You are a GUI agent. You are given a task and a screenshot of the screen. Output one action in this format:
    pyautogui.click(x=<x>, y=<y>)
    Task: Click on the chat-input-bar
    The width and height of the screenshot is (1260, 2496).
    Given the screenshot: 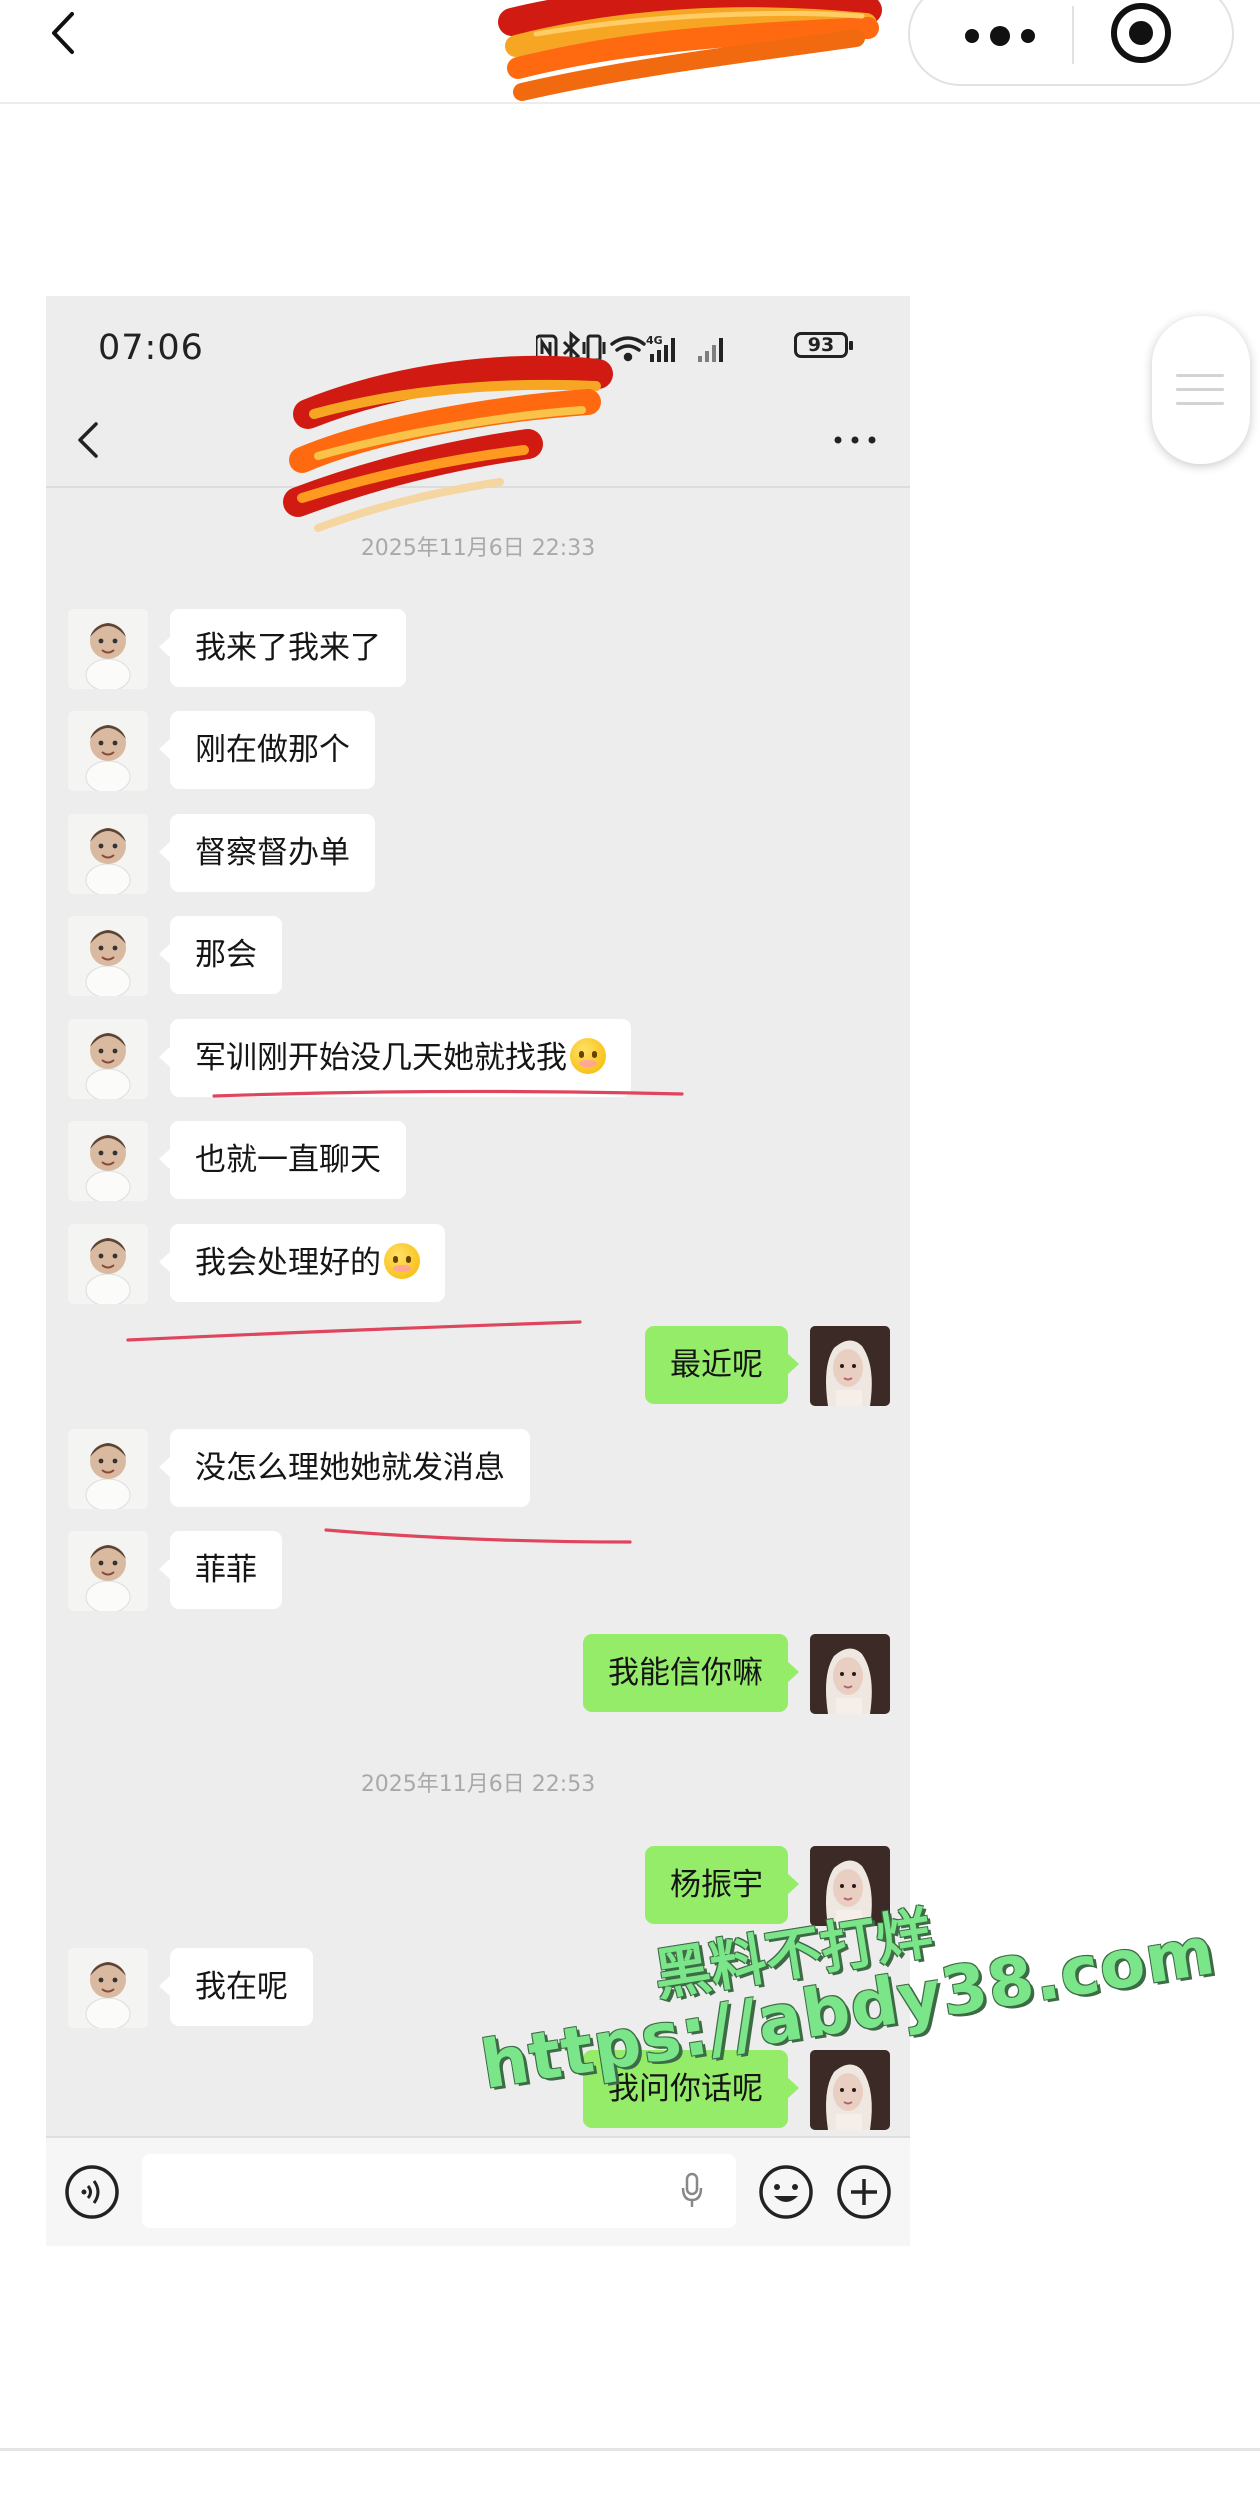 What is the action you would take?
    pyautogui.click(x=478, y=2191)
    